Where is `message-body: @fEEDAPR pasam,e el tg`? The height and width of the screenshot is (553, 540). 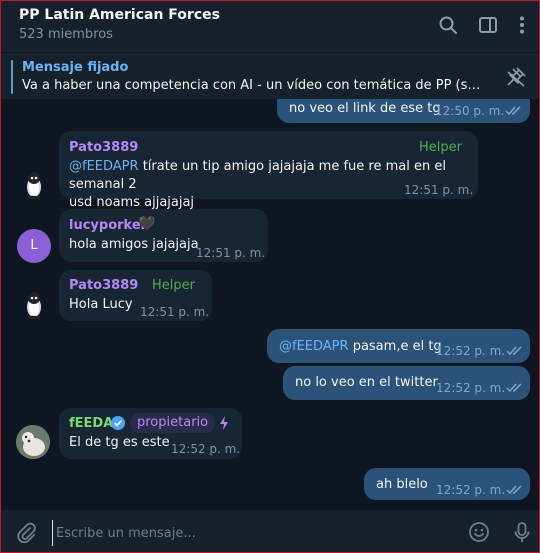 message-body: @fEEDAPR pasam,e el tg is located at coordinates (360, 347).